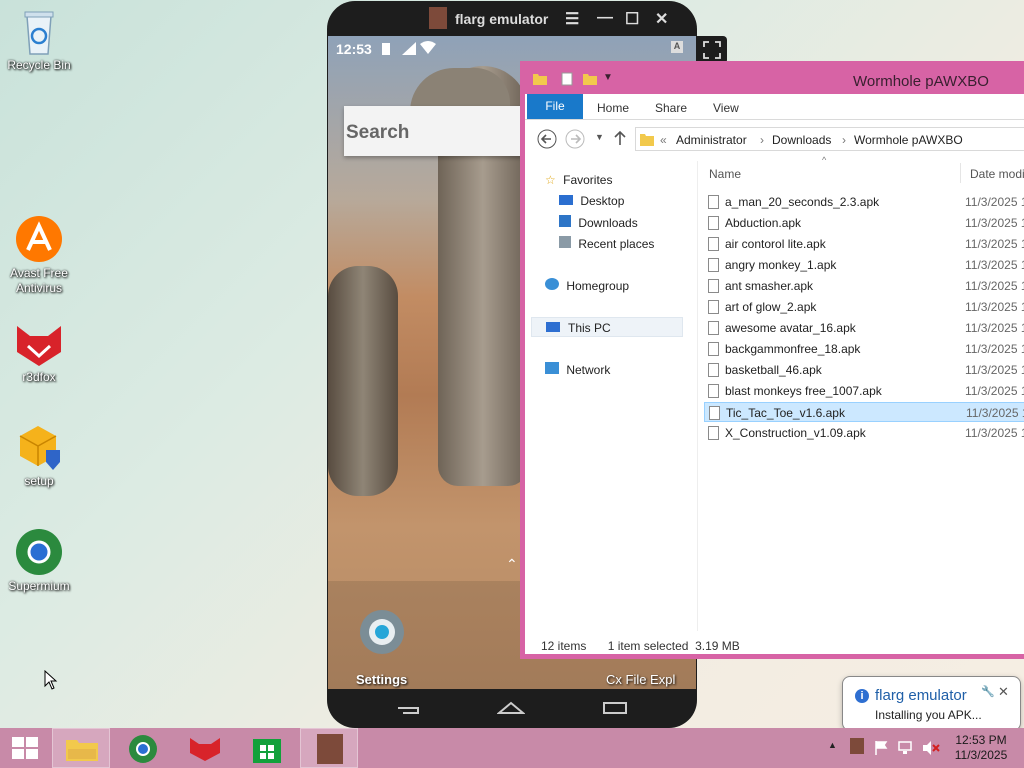 The image size is (1024, 768). I want to click on desktop-icon-avast: Avast Free Antivirus, so click(39, 255).